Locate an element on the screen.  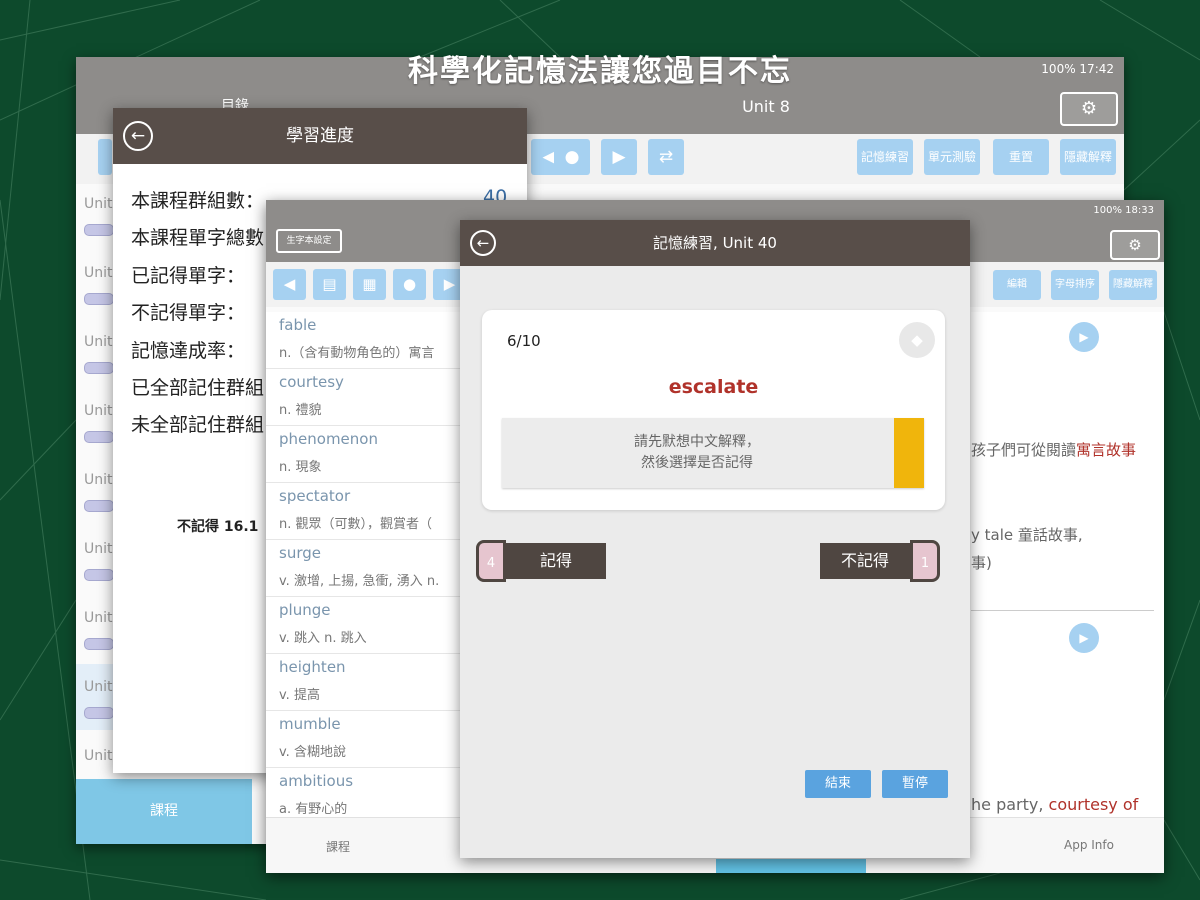
book-icon: ▤ is located at coordinates (329, 284).